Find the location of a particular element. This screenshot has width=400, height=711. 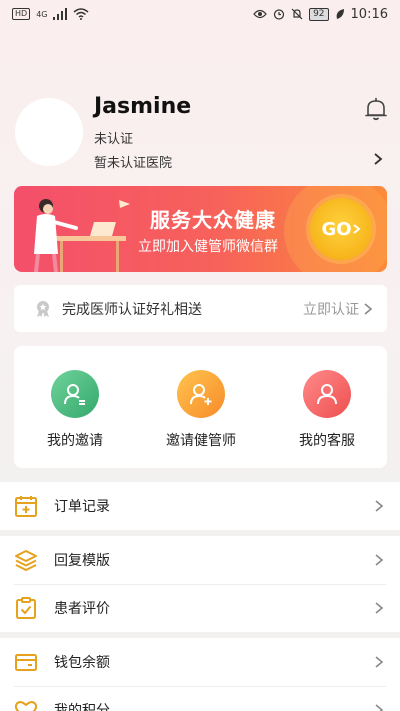

menu-item-points: 我的积分 is located at coordinates (200, 698).